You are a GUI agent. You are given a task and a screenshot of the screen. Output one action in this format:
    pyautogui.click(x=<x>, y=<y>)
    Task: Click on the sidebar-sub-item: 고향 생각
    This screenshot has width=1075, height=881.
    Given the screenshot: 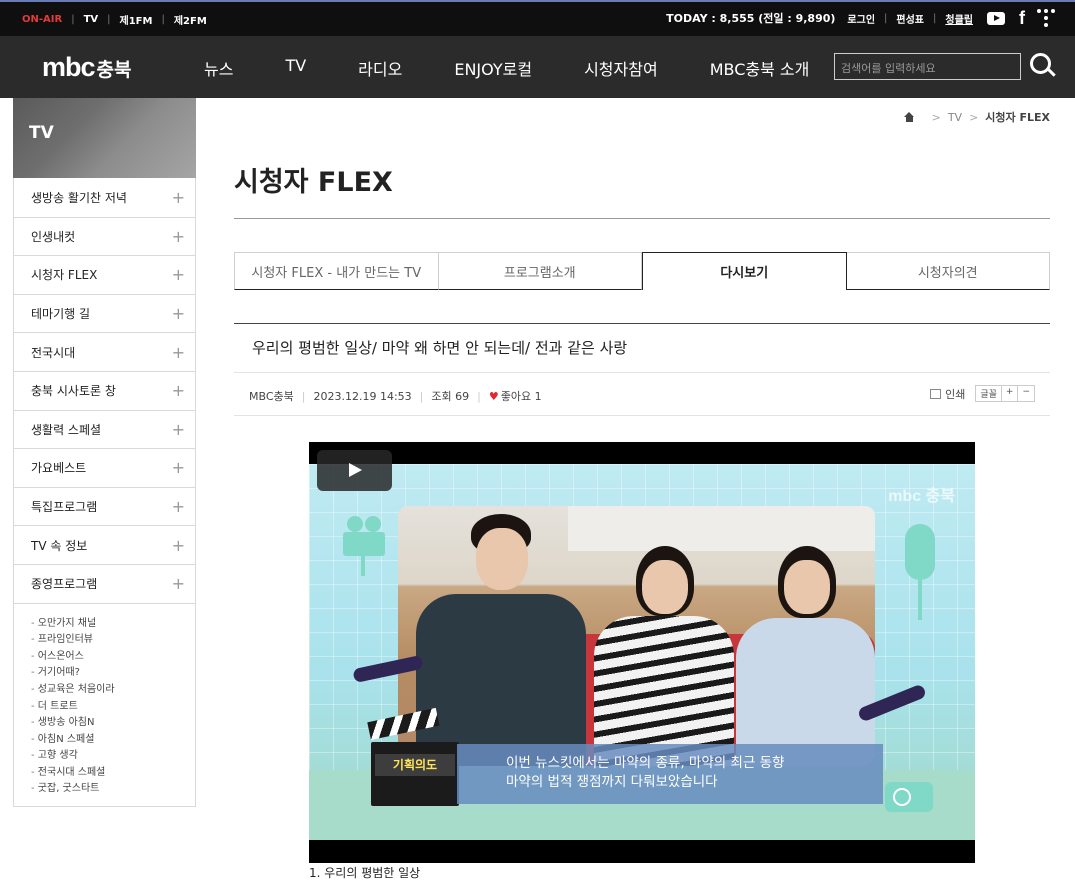 What is the action you would take?
    pyautogui.click(x=113, y=756)
    